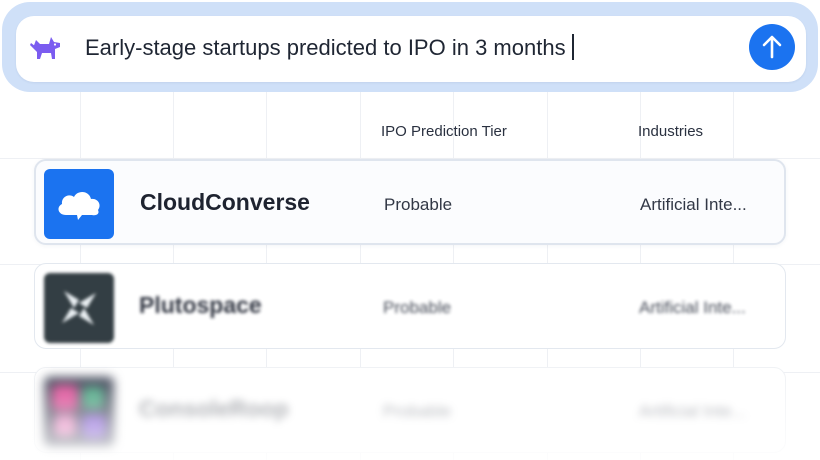 The width and height of the screenshot is (820, 460). I want to click on text-caret, so click(572, 47).